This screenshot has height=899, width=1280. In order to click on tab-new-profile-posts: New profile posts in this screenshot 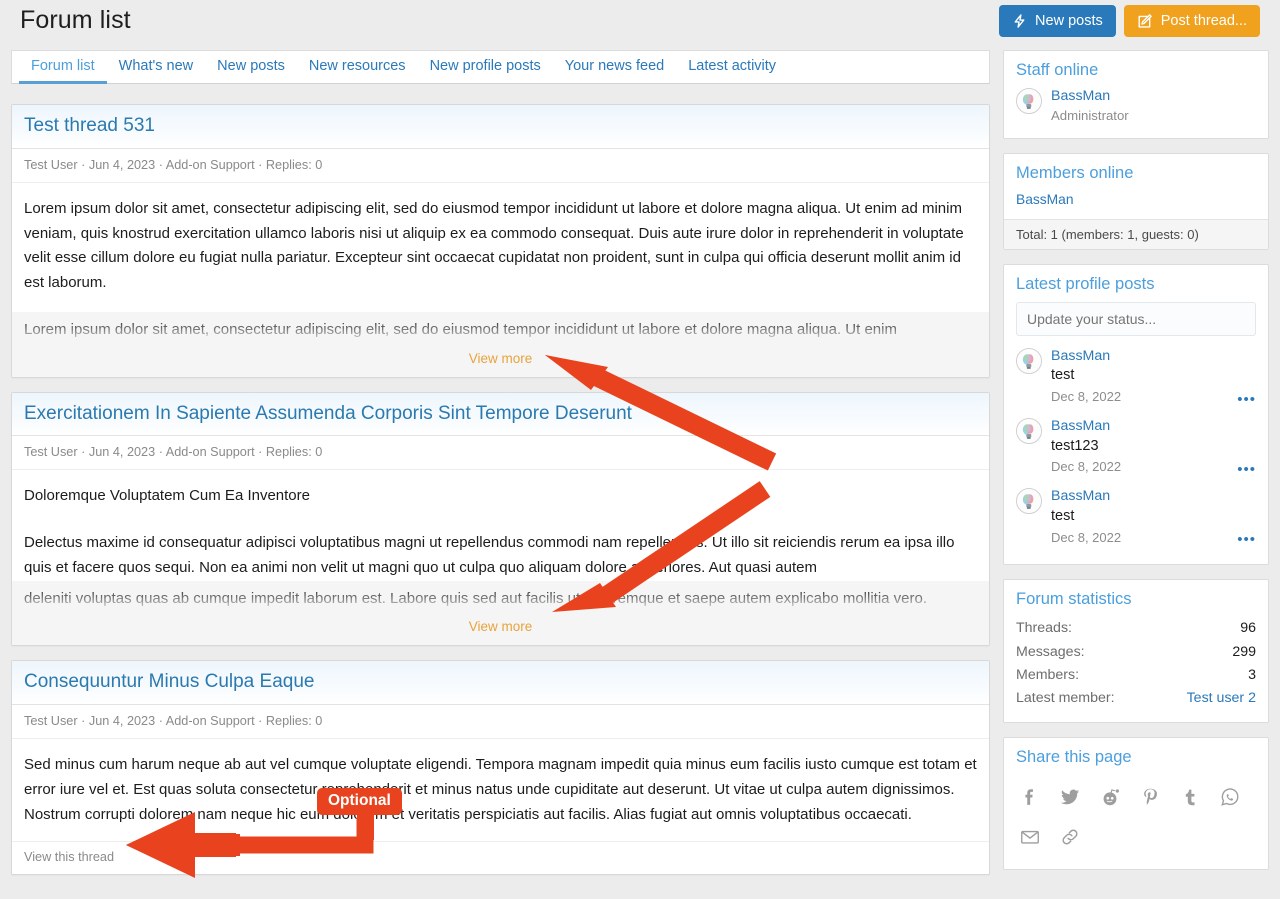, I will do `click(485, 67)`.